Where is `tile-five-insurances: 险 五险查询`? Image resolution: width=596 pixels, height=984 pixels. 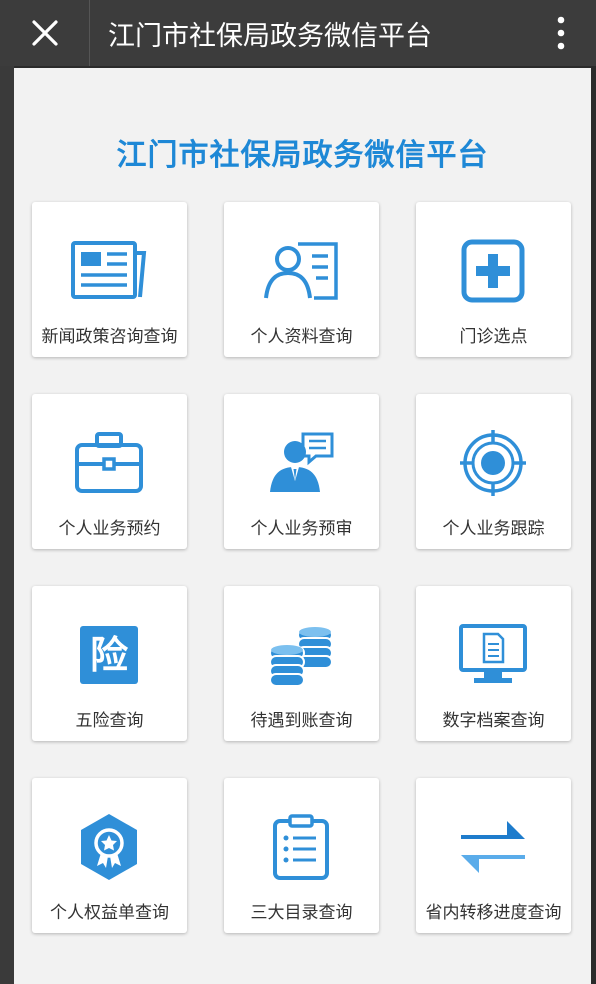 tile-five-insurances: 险 五险查询 is located at coordinates (109, 663).